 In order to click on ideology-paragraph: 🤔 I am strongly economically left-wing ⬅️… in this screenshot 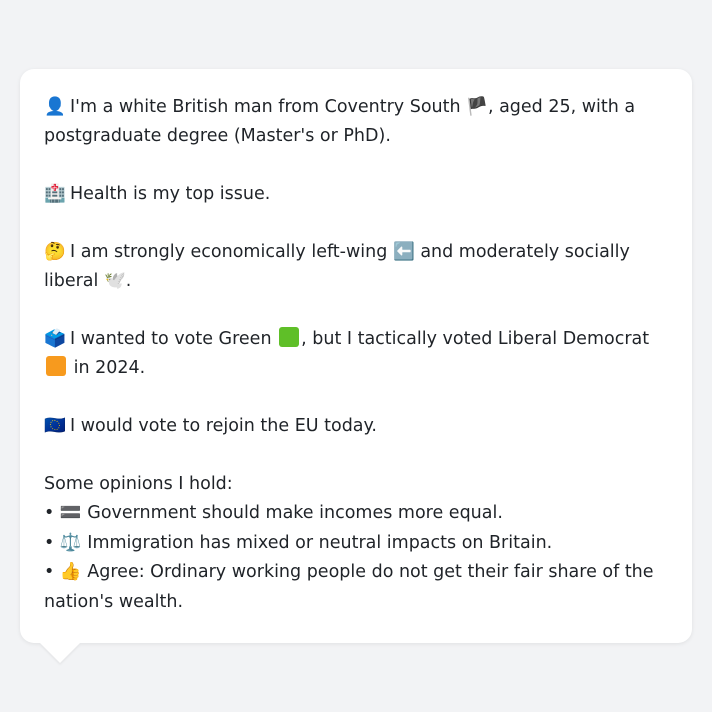, I will do `click(356, 267)`.